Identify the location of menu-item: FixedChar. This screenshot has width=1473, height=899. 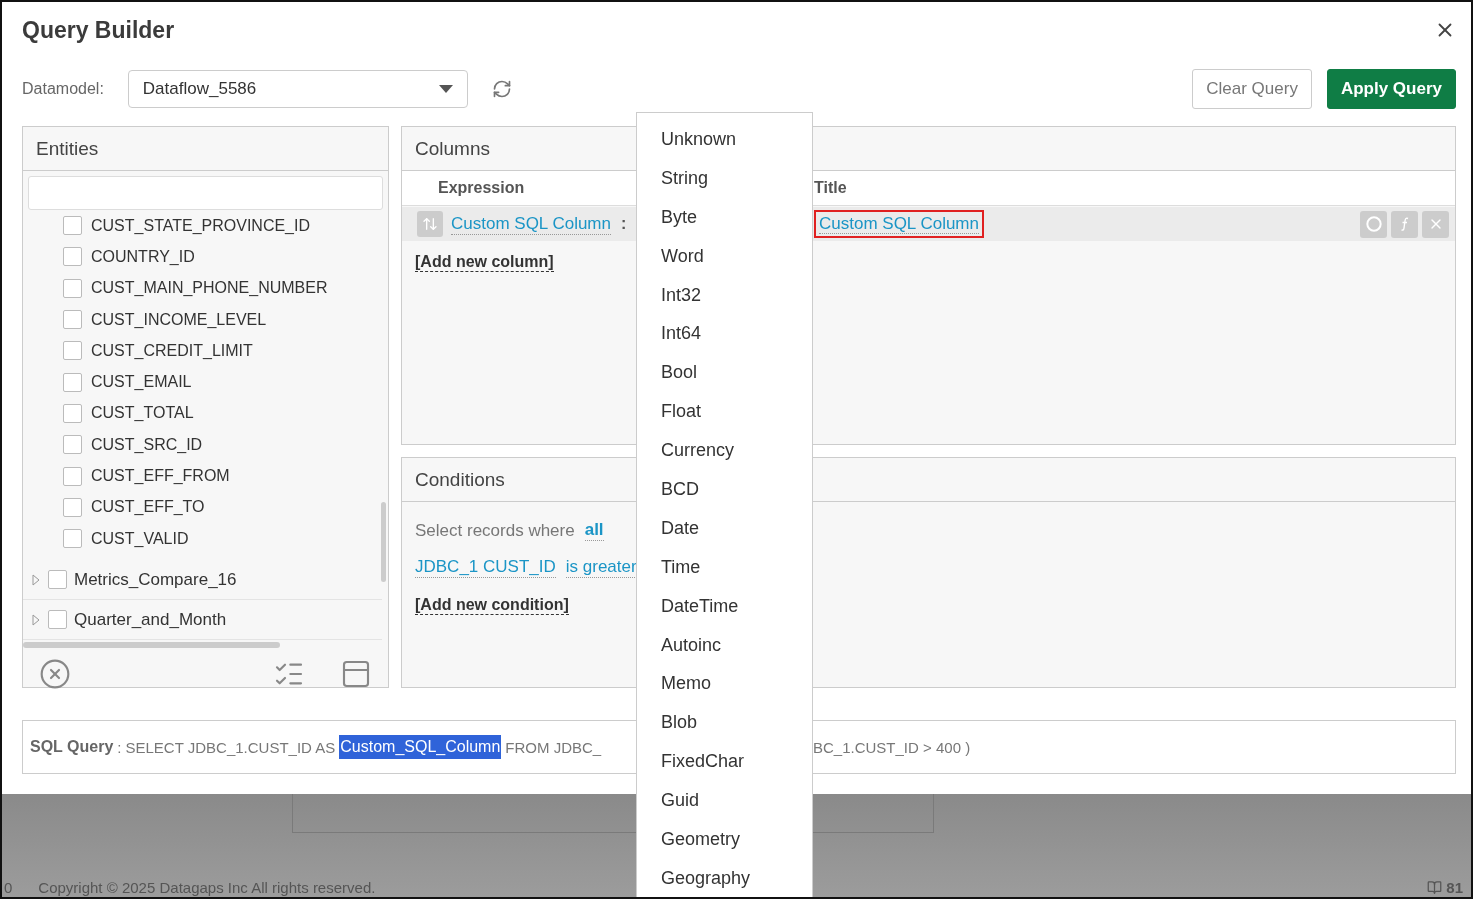
(724, 762).